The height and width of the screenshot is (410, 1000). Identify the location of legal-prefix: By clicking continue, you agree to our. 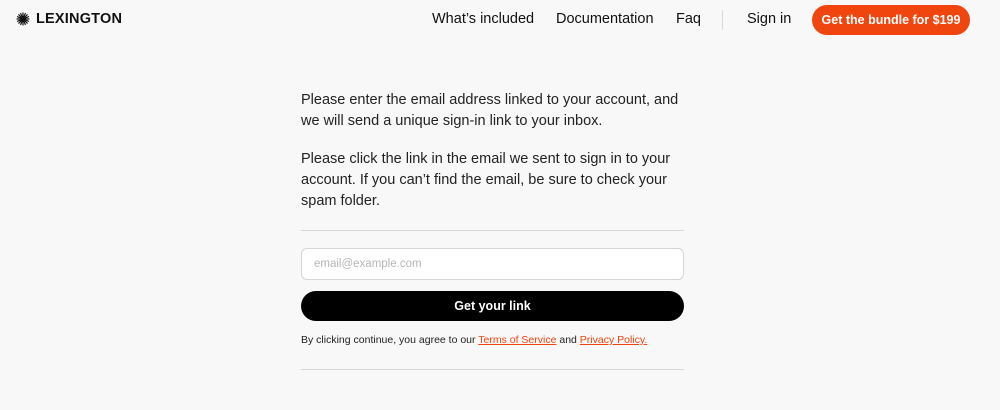
(390, 340).